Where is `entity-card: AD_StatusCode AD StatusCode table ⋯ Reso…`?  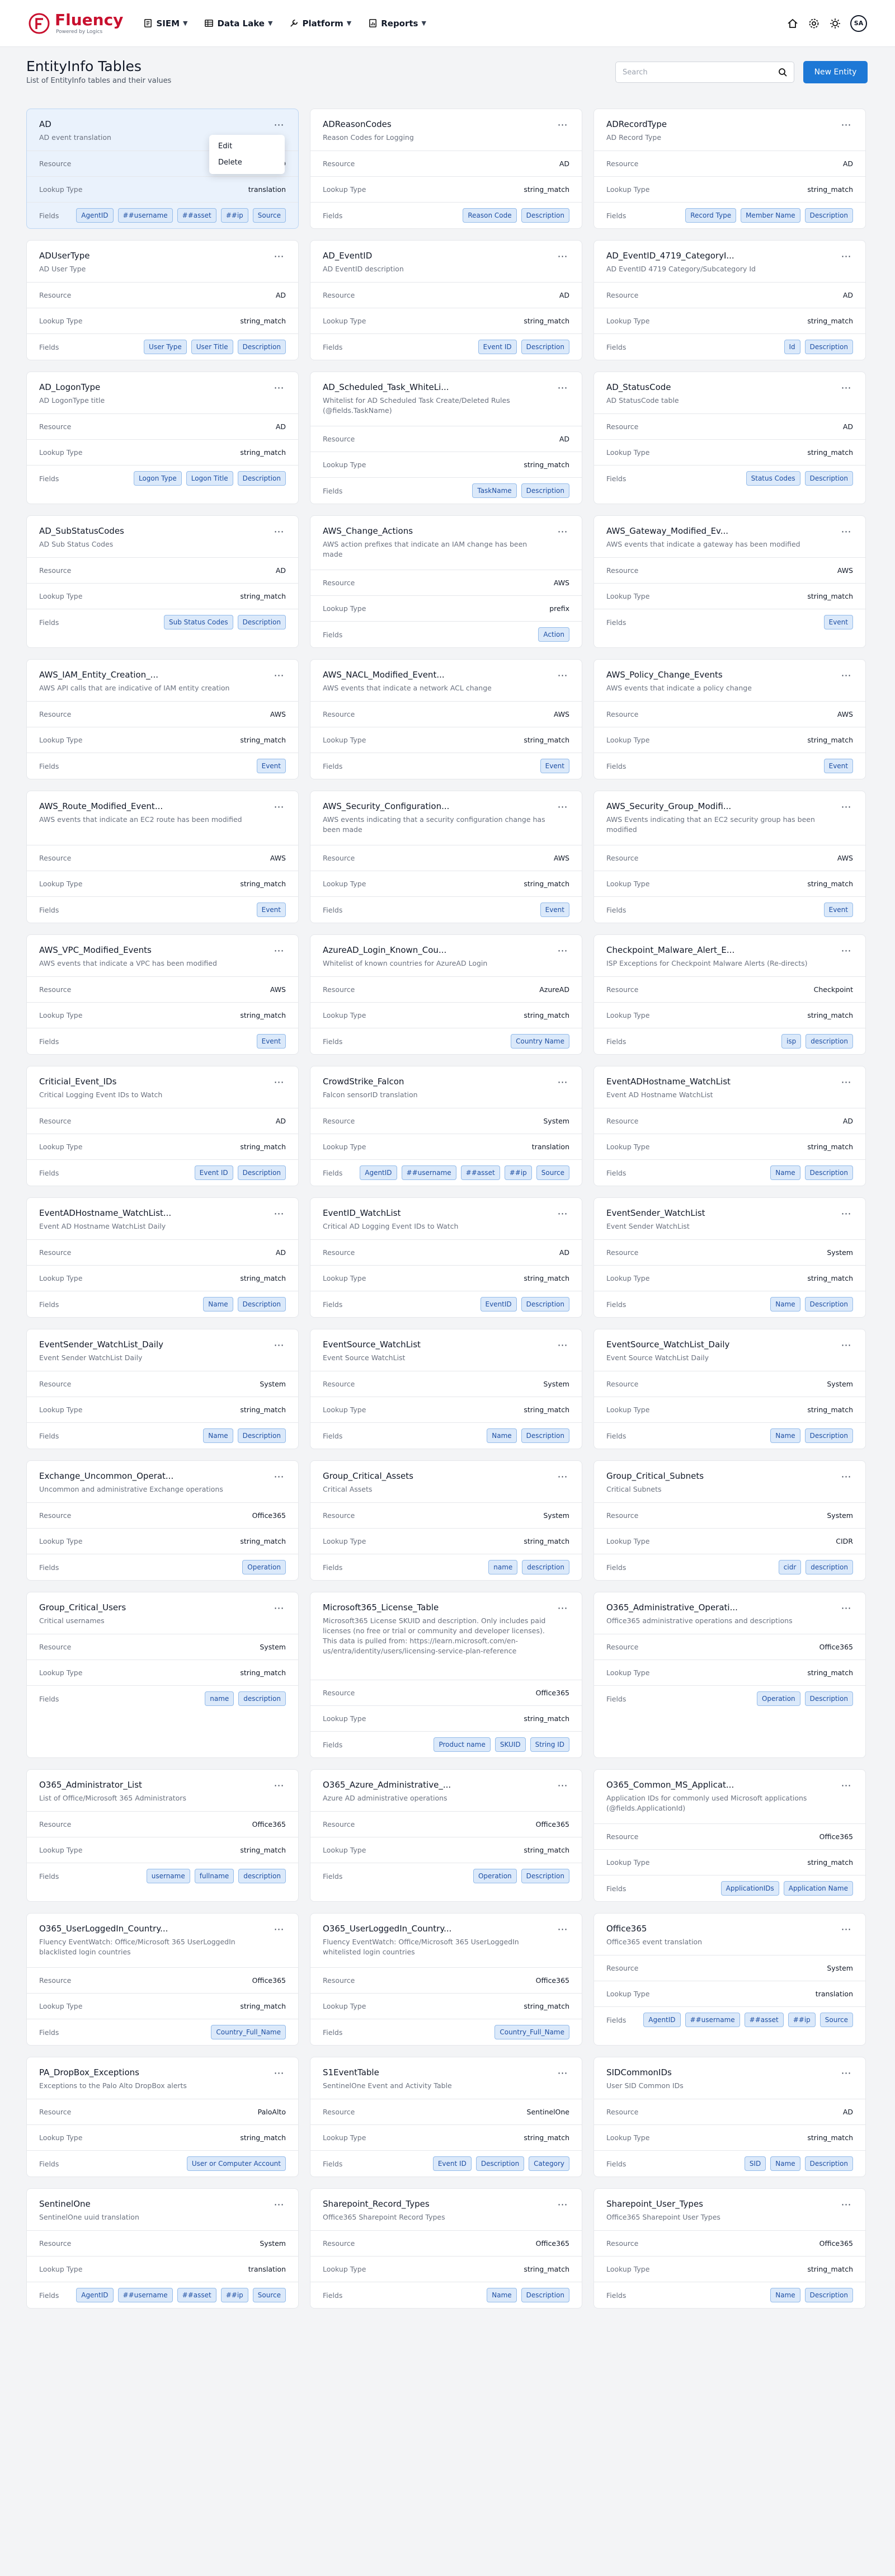 entity-card: AD_StatusCode AD StatusCode table ⋯ Reso… is located at coordinates (729, 438).